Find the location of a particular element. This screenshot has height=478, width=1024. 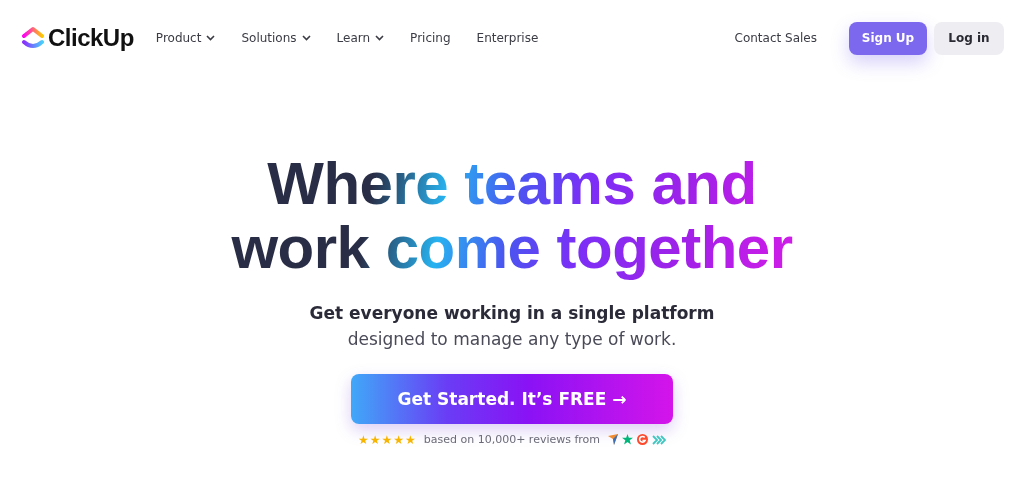

star-logo-icon is located at coordinates (628, 439).